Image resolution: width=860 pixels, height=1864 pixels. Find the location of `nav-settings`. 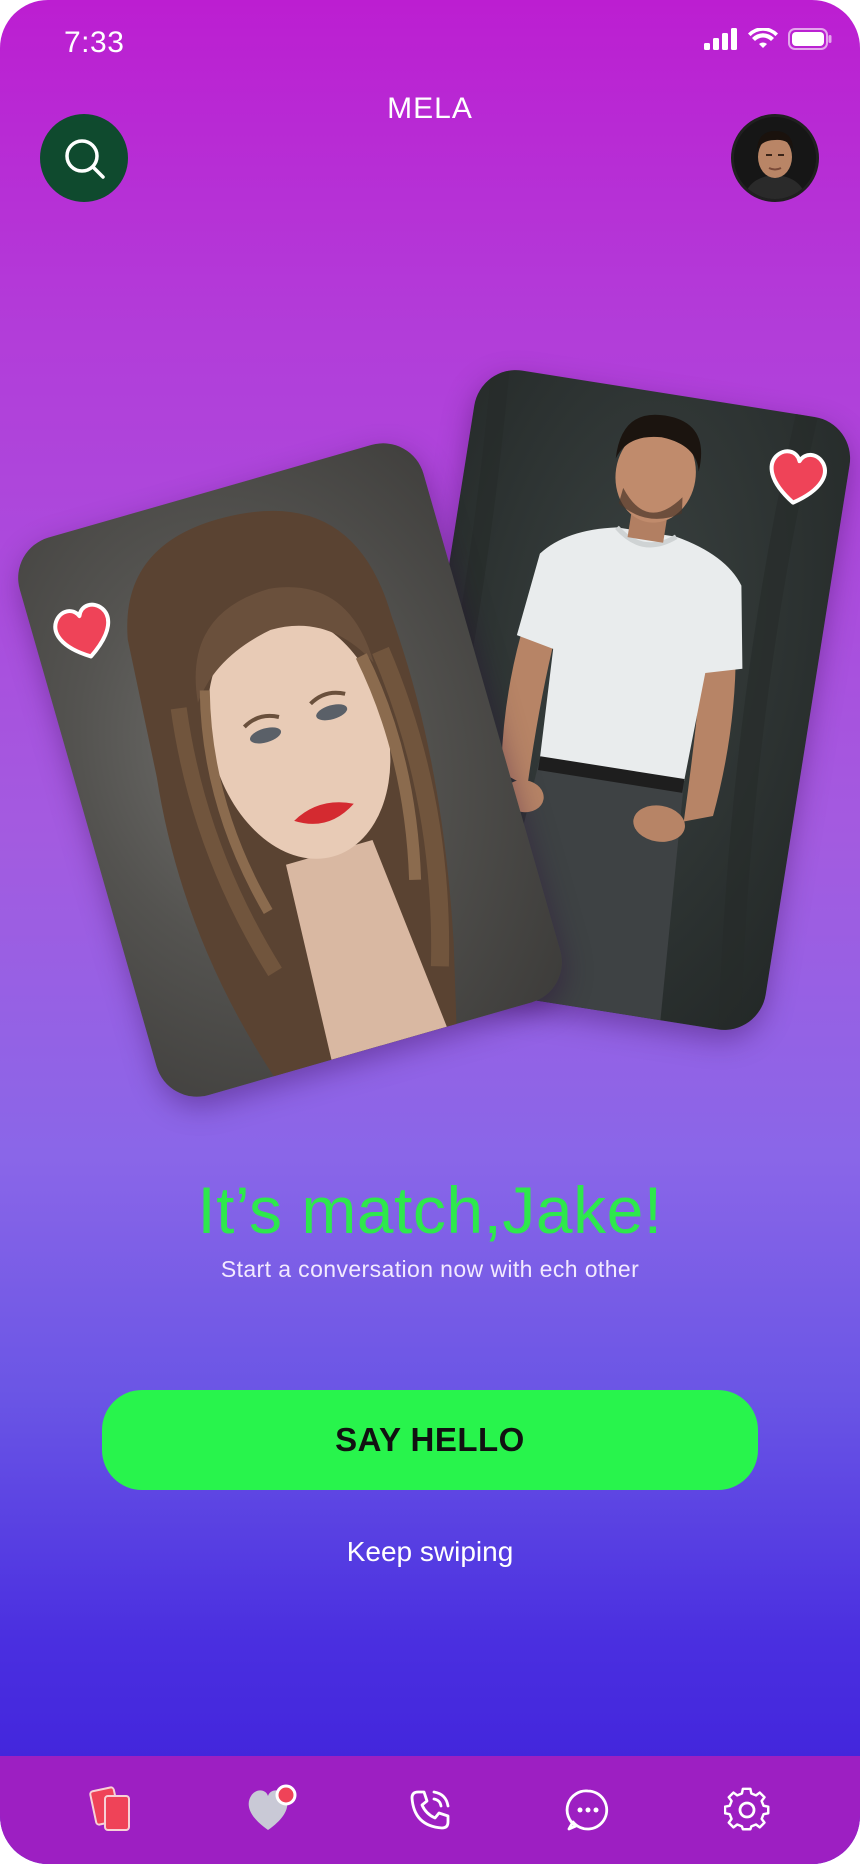

nav-settings is located at coordinates (747, 1810).